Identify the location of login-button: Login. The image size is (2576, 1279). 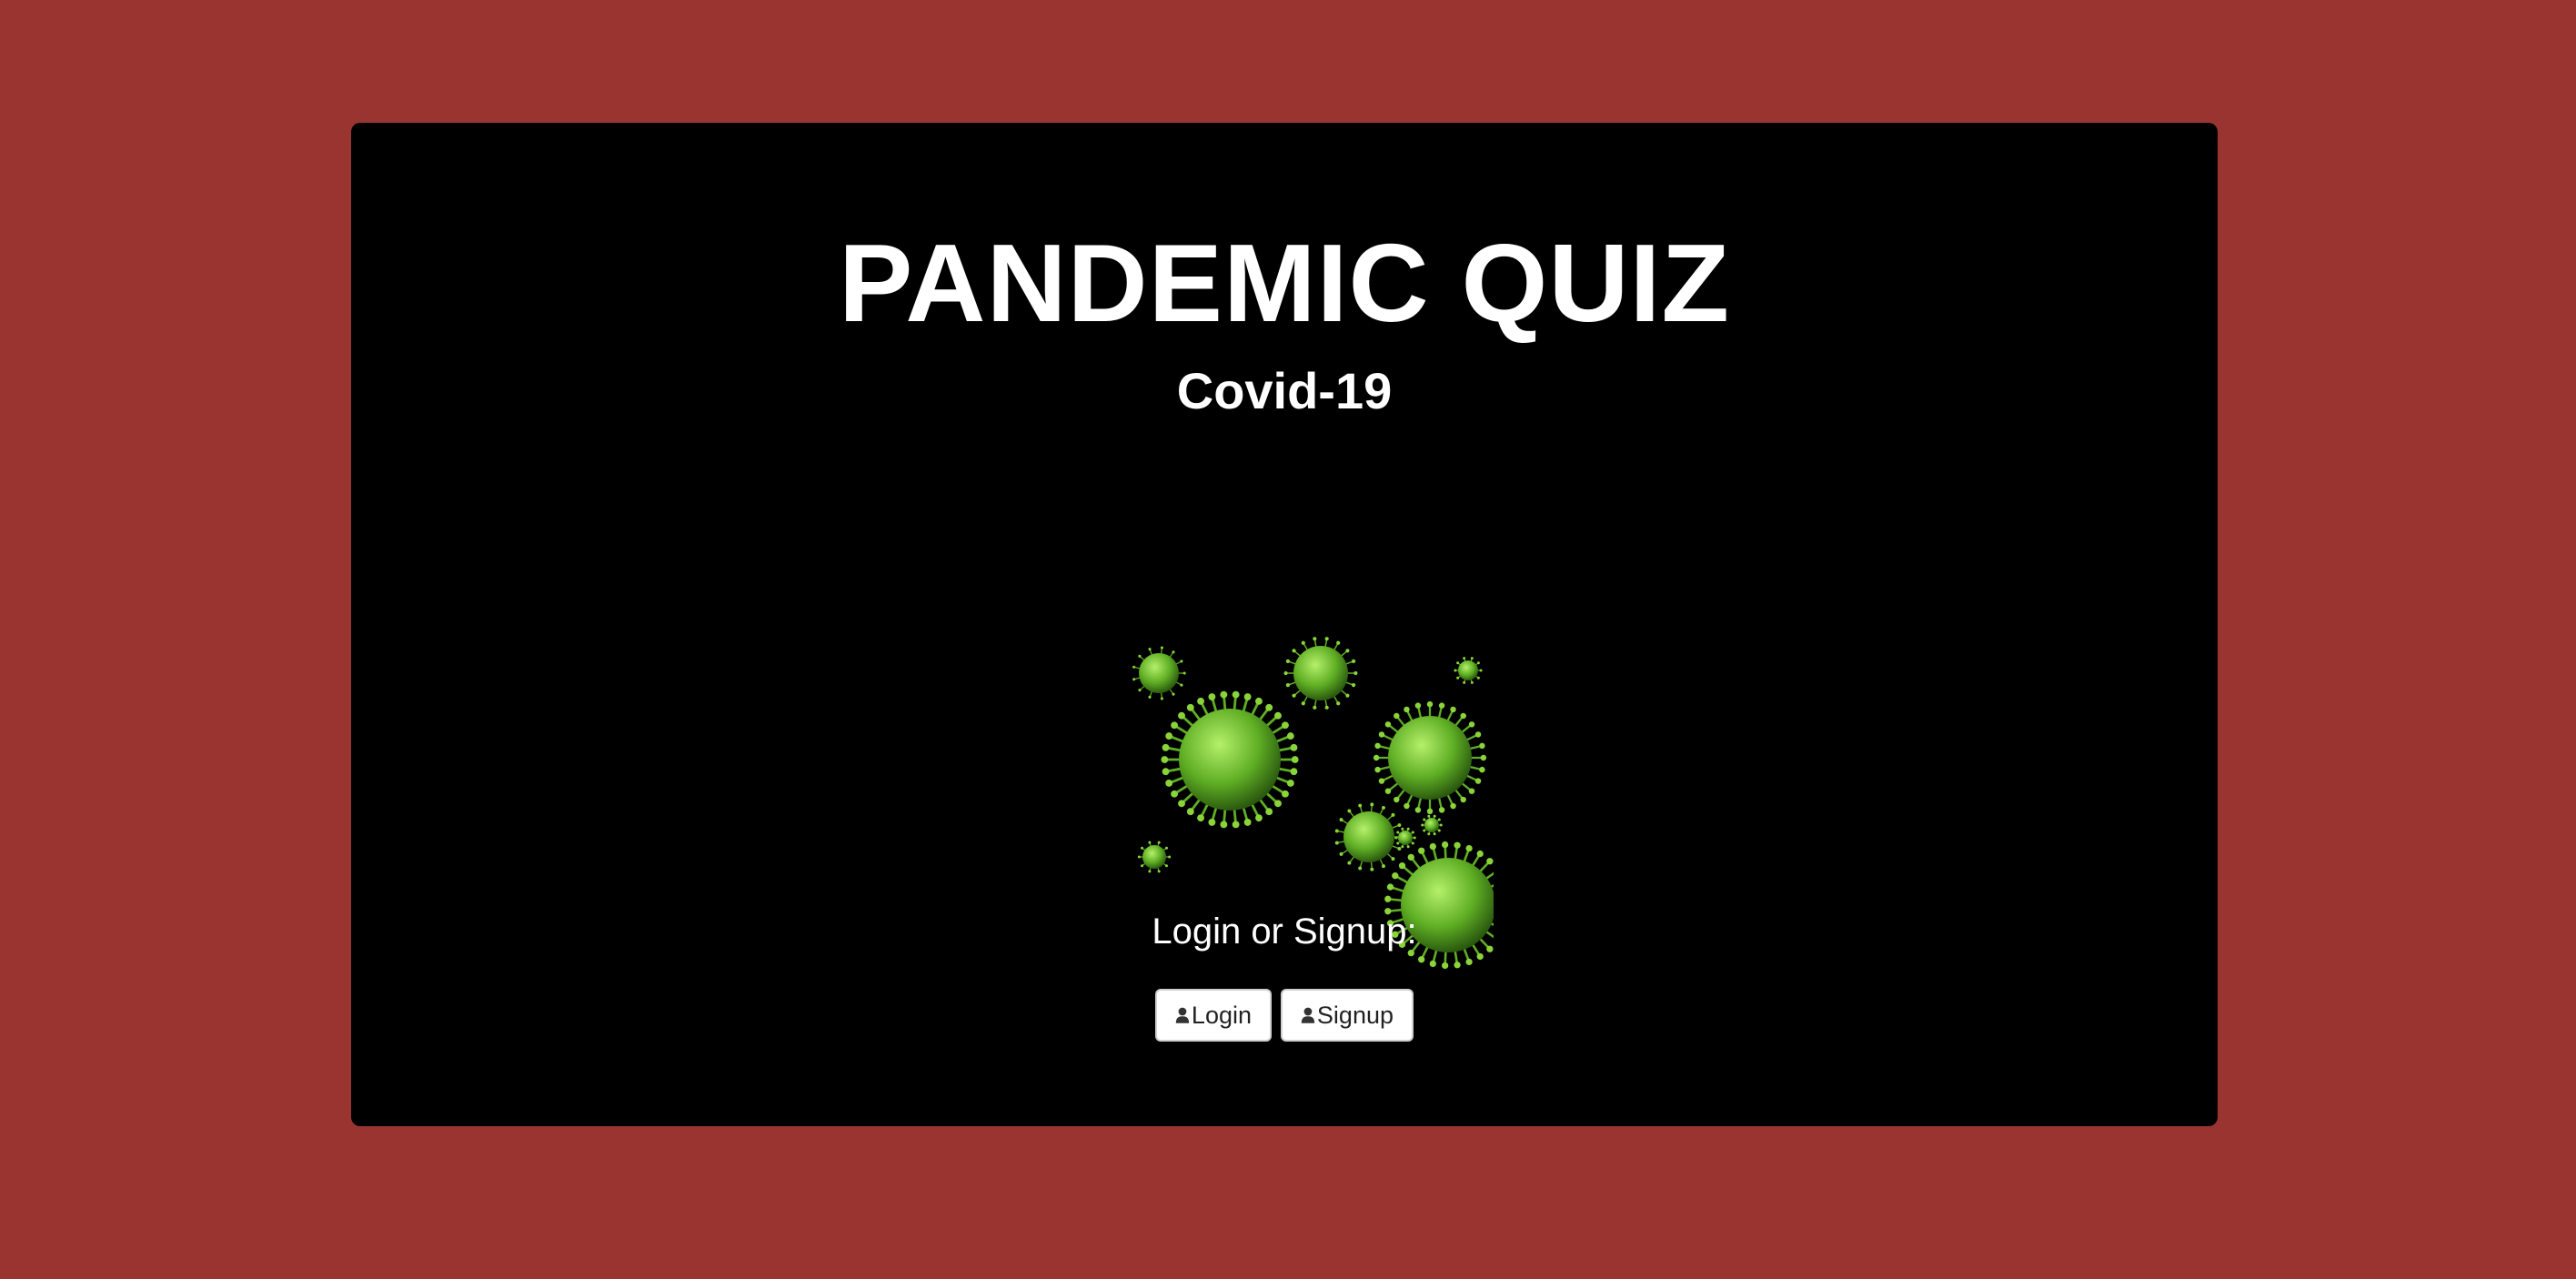
(1213, 1015).